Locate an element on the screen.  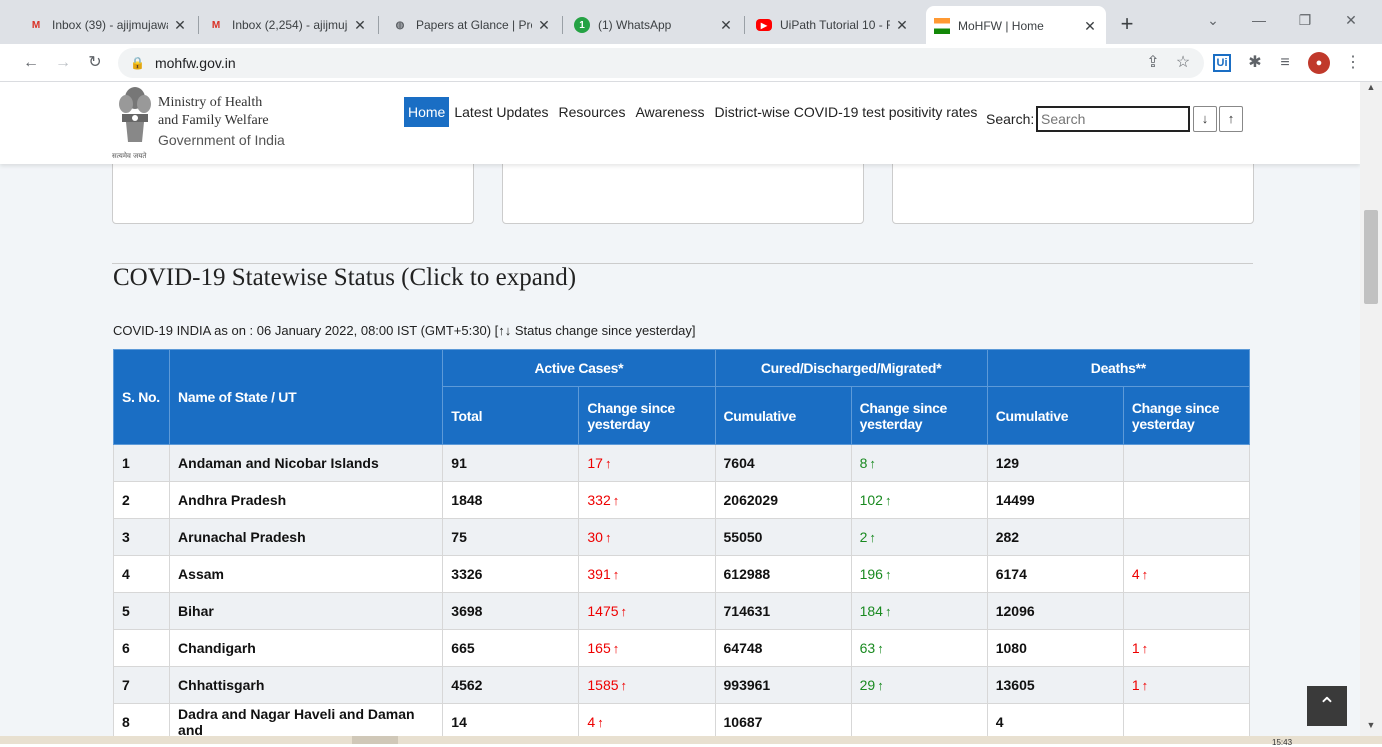
cell-active-change: 391 ↑ is located at coordinates (647, 574).